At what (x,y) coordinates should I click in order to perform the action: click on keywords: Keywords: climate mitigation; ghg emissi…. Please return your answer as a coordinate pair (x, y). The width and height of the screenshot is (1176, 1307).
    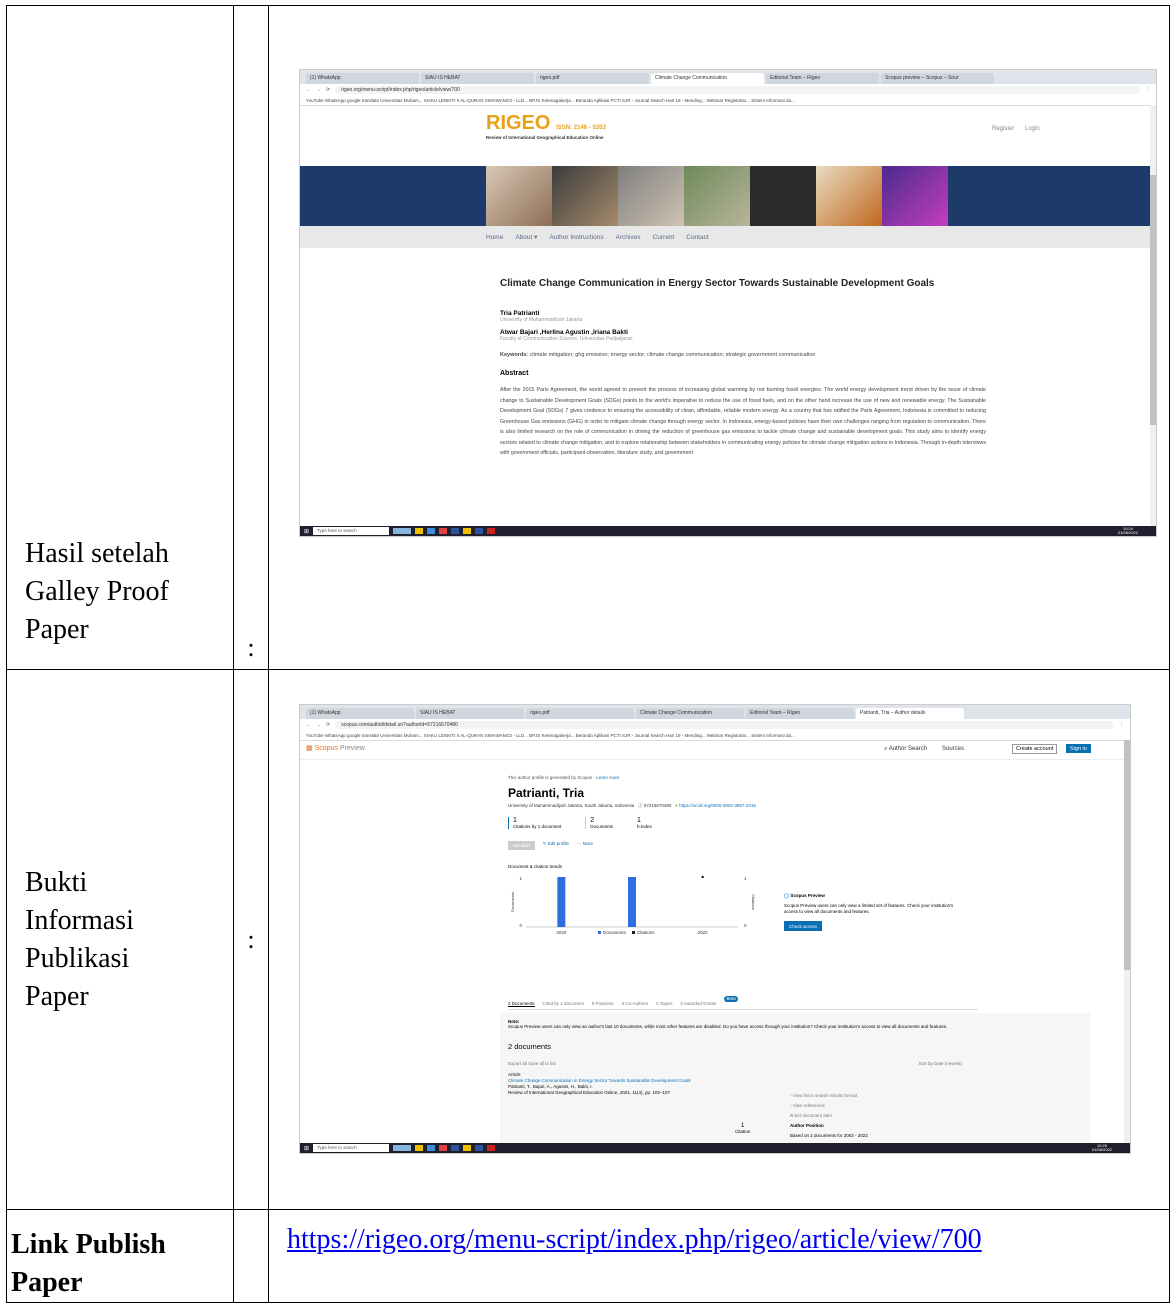
    Looking at the image, I should click on (658, 355).